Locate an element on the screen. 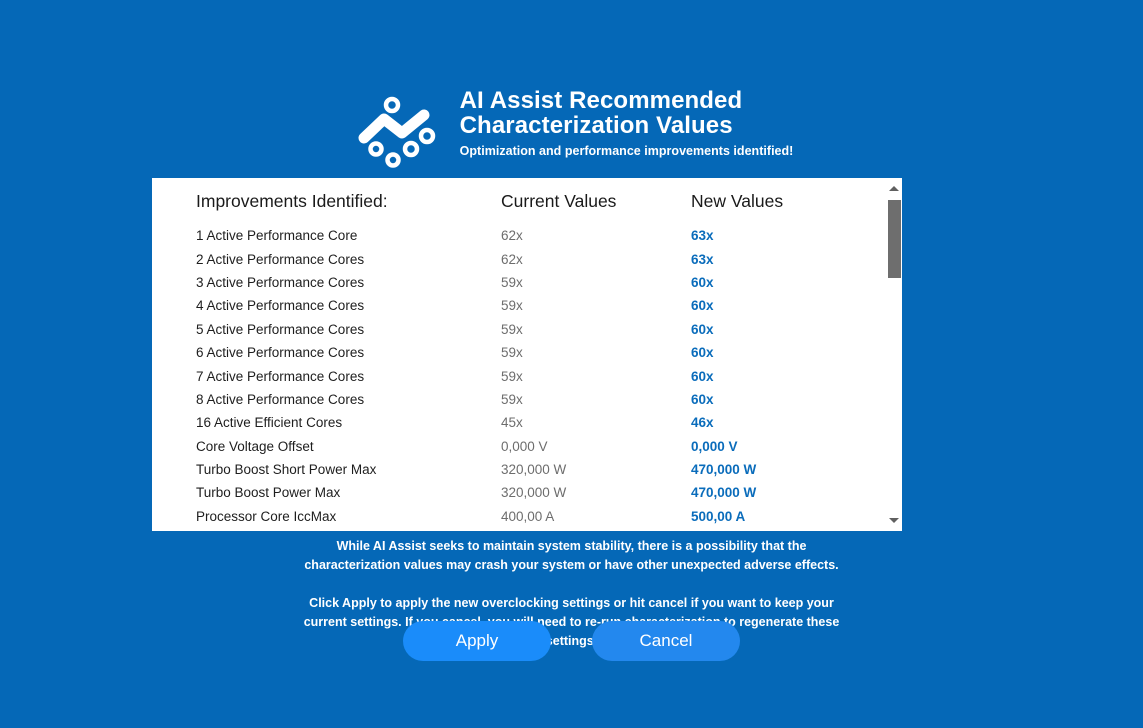 Image resolution: width=1143 pixels, height=728 pixels. row-label: 1 Active Performance Core is located at coordinates (277, 236).